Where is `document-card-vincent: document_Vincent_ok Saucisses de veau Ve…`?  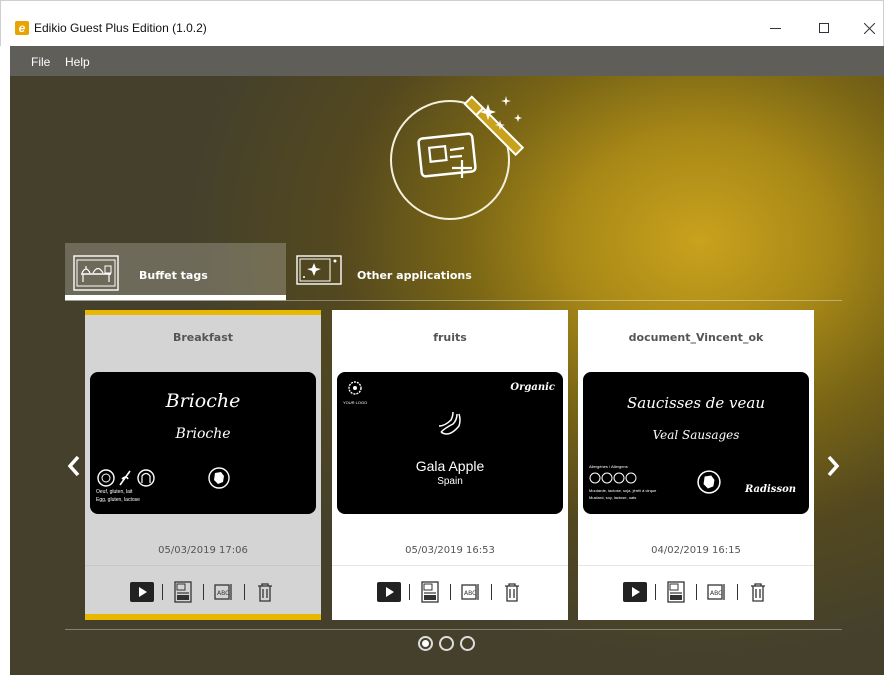 document-card-vincent: document_Vincent_ok Saucisses de veau Ve… is located at coordinates (696, 465).